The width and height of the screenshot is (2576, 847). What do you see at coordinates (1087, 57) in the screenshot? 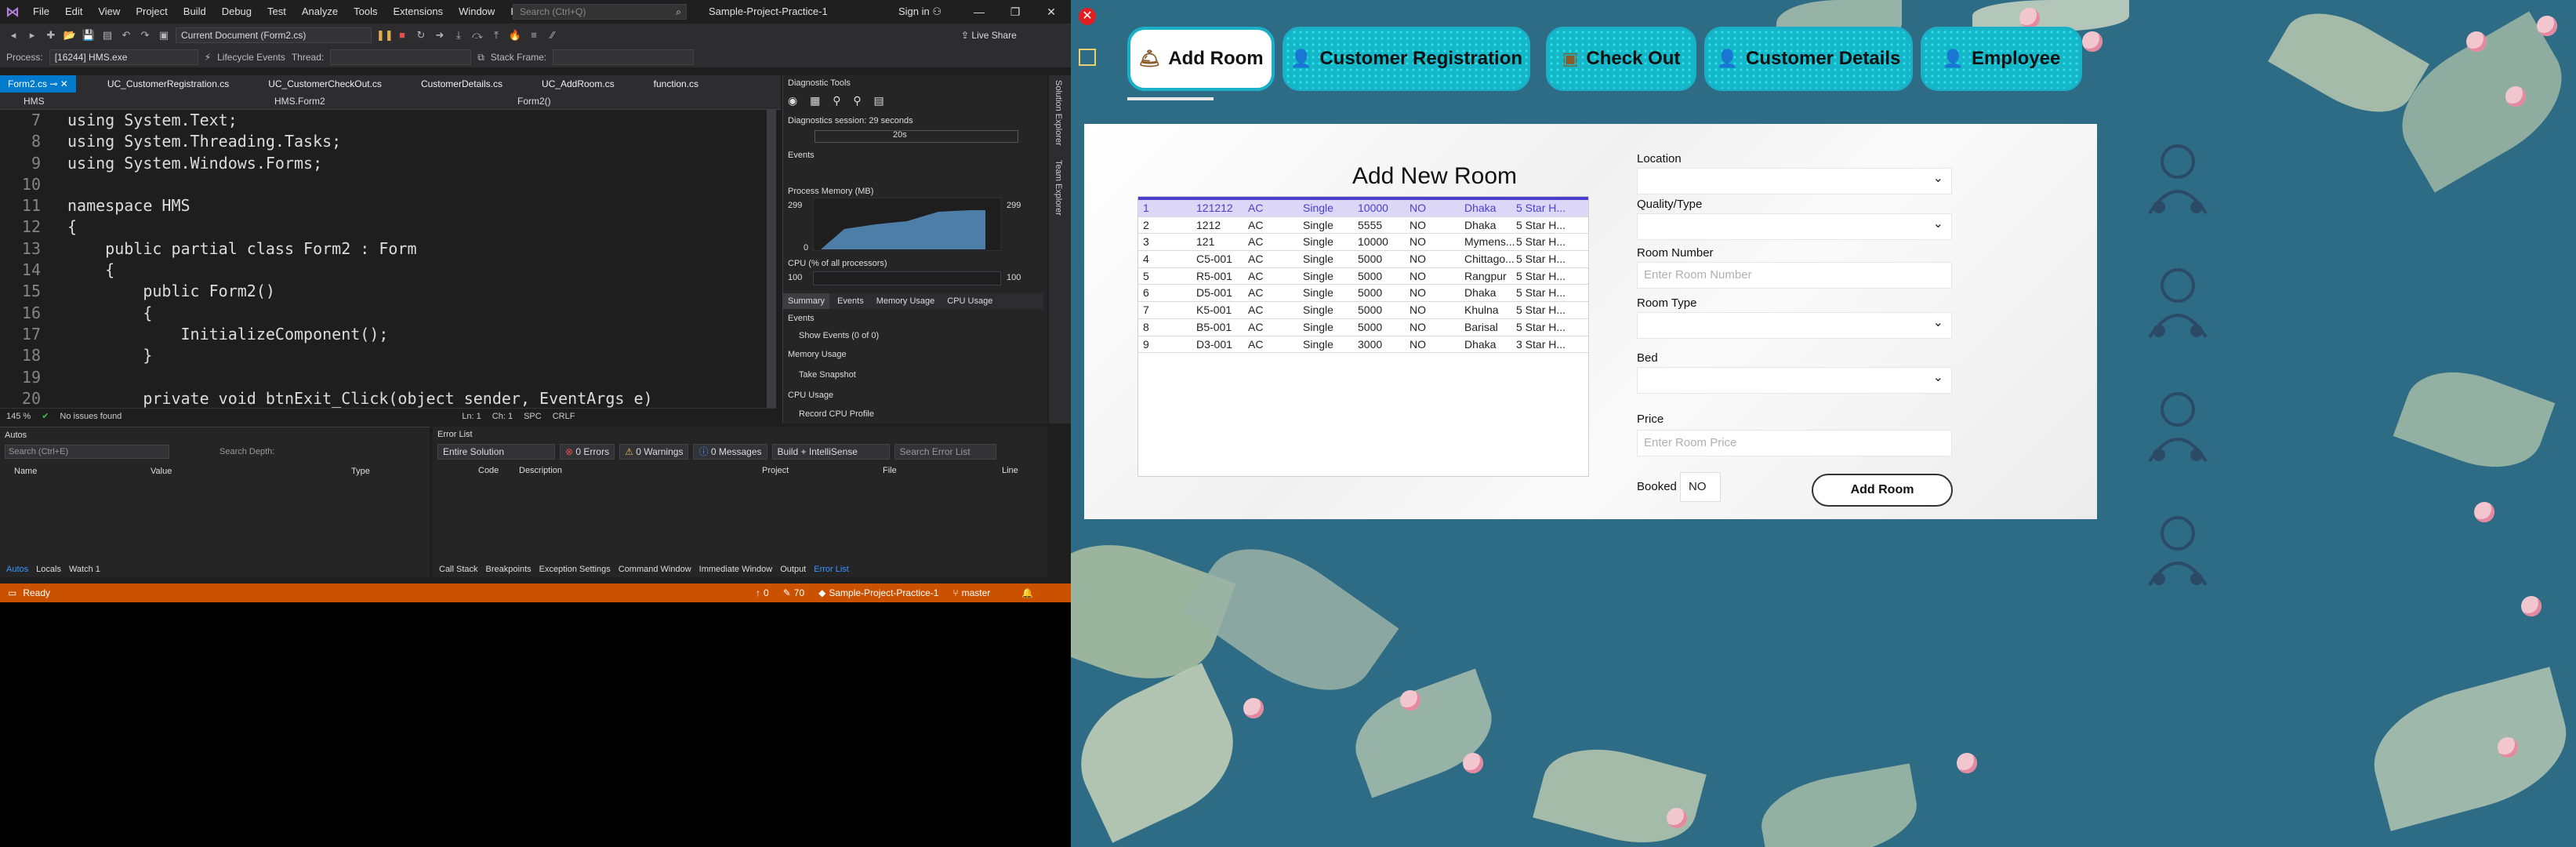
I see `menu-toggle-icon` at bounding box center [1087, 57].